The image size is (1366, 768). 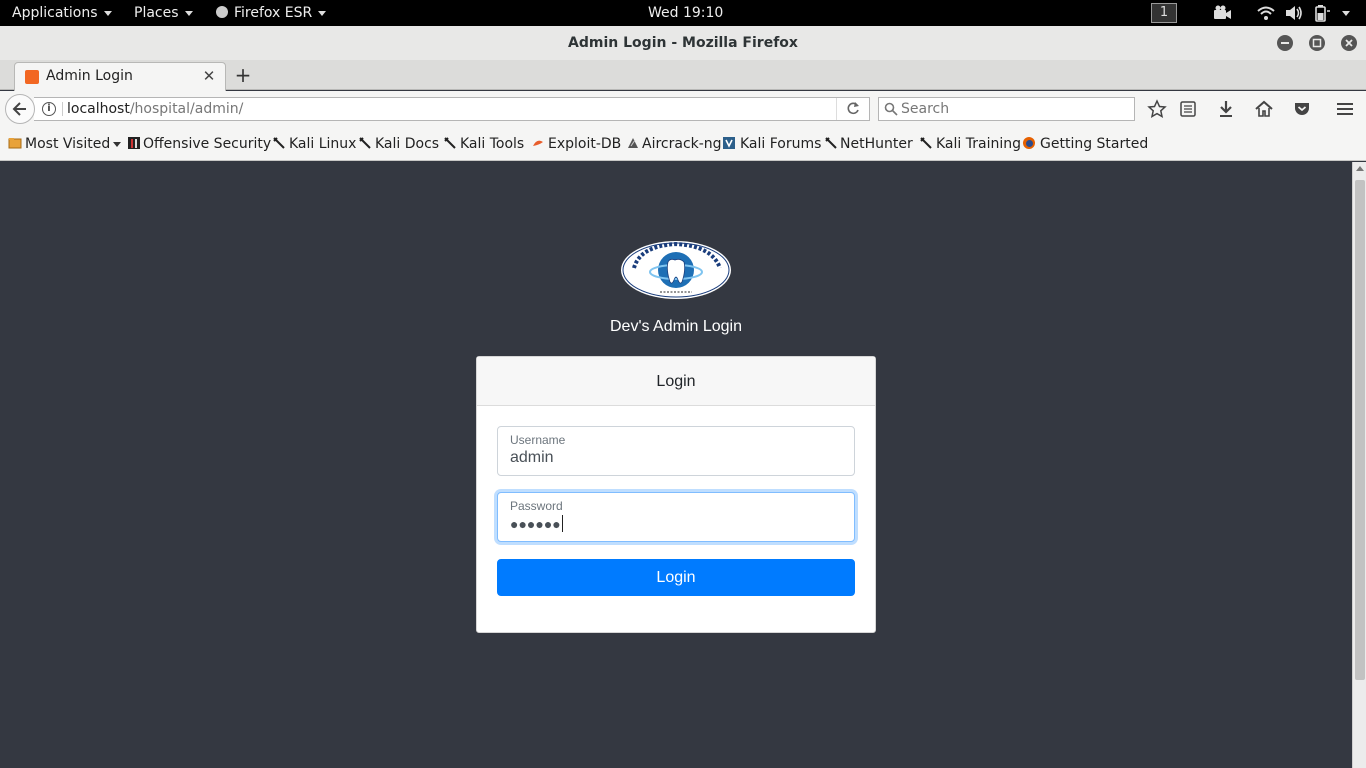 I want to click on bookmark-kali-forums: Kali Forums, so click(x=771, y=144).